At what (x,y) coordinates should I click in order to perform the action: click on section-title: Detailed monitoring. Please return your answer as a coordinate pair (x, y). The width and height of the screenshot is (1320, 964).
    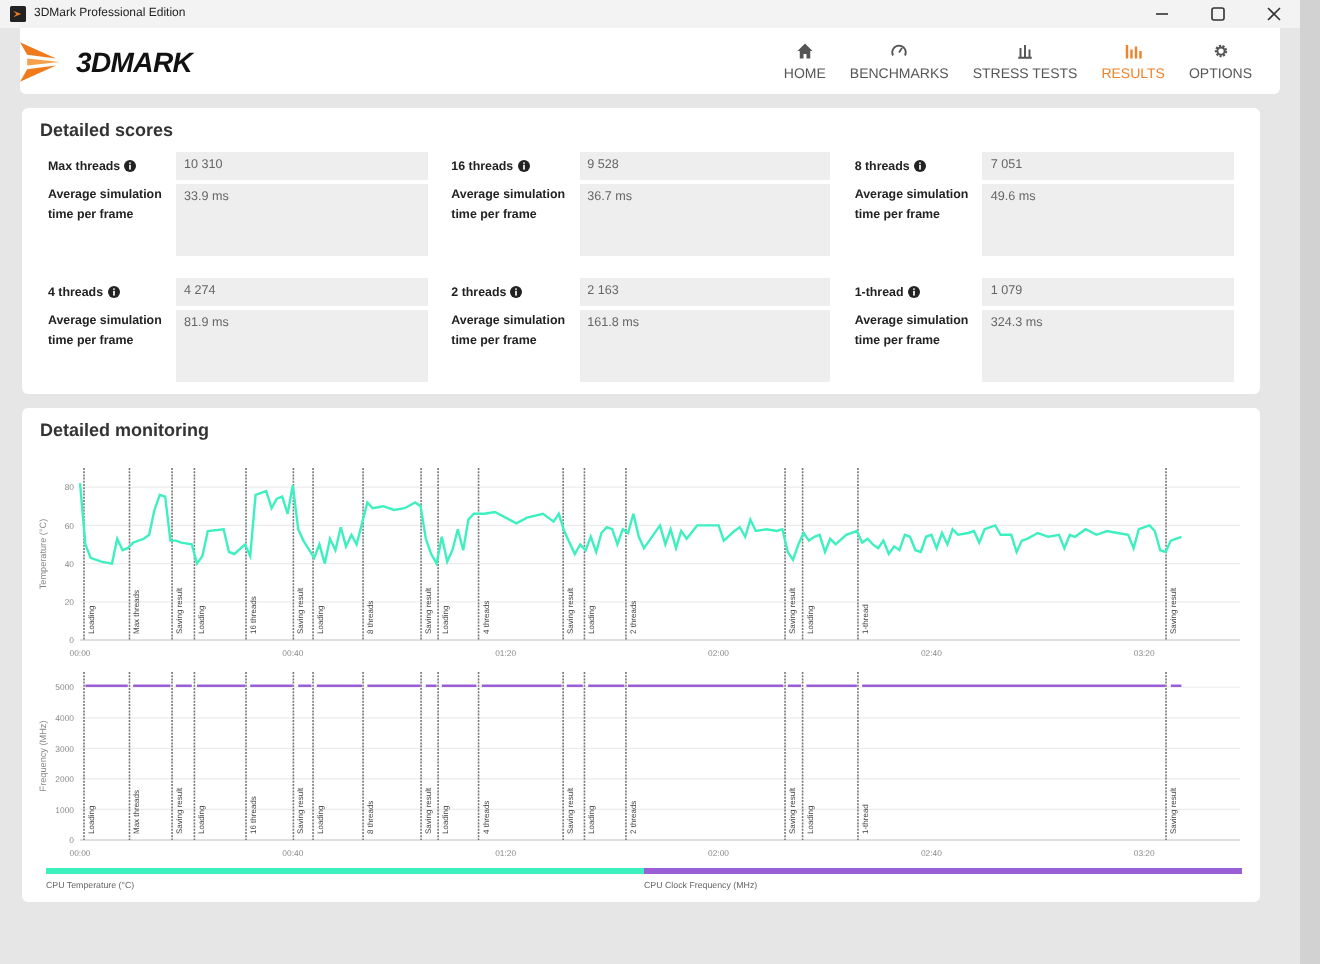
    Looking at the image, I should click on (126, 430).